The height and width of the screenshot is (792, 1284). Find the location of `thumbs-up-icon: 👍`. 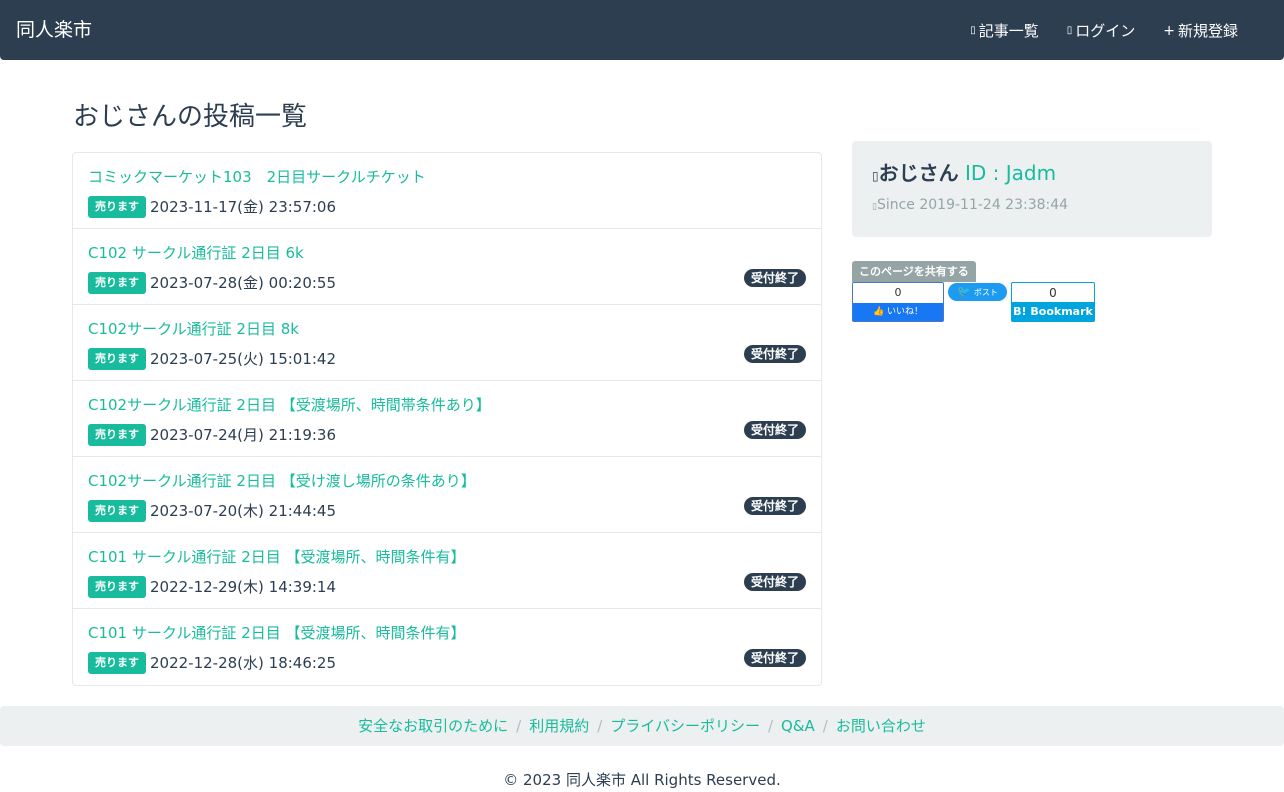

thumbs-up-icon: 👍 is located at coordinates (878, 312).